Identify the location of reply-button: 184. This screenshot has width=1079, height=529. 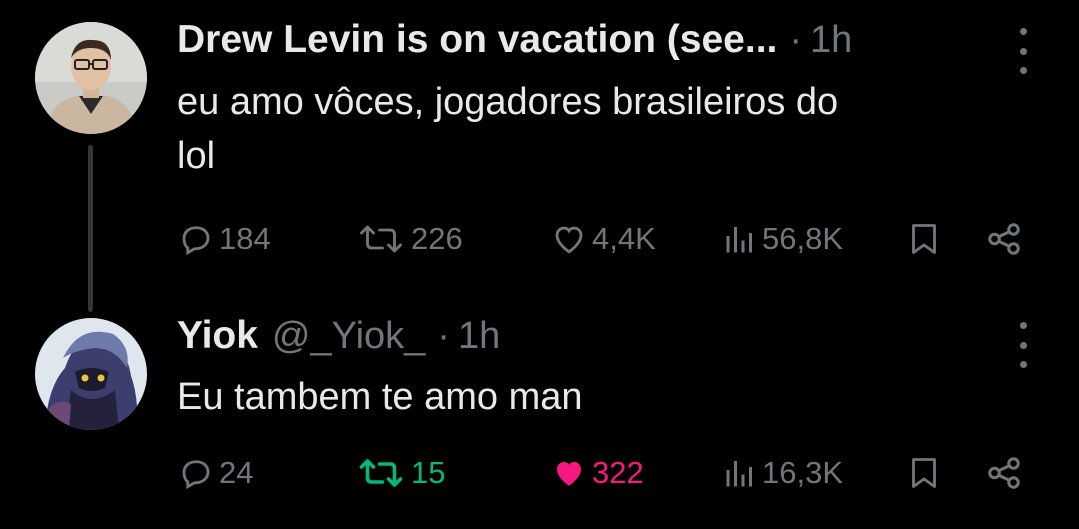
(224, 239).